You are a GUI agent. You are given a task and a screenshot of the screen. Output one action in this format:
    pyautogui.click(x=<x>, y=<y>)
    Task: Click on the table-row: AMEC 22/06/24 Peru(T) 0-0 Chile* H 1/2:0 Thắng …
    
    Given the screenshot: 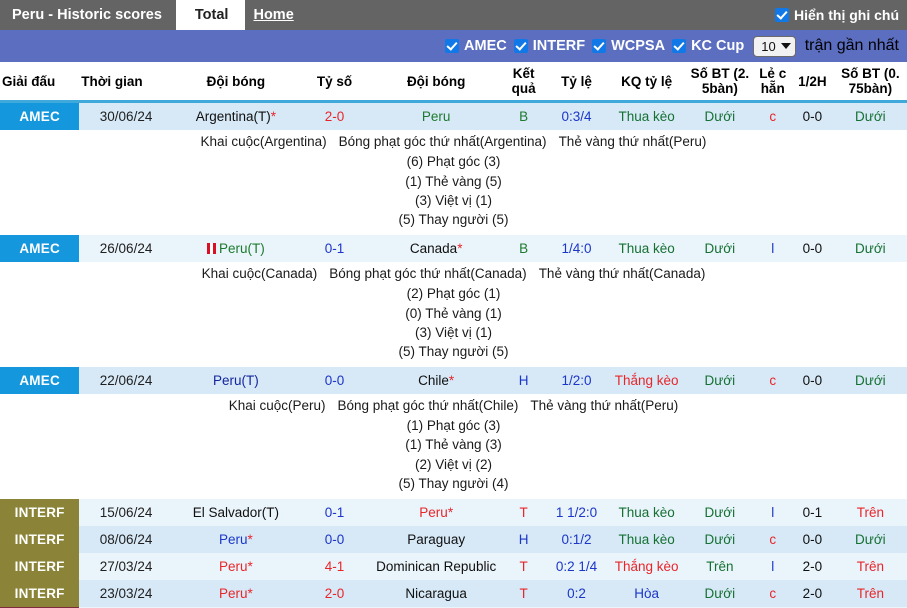 What is the action you would take?
    pyautogui.click(x=453, y=380)
    